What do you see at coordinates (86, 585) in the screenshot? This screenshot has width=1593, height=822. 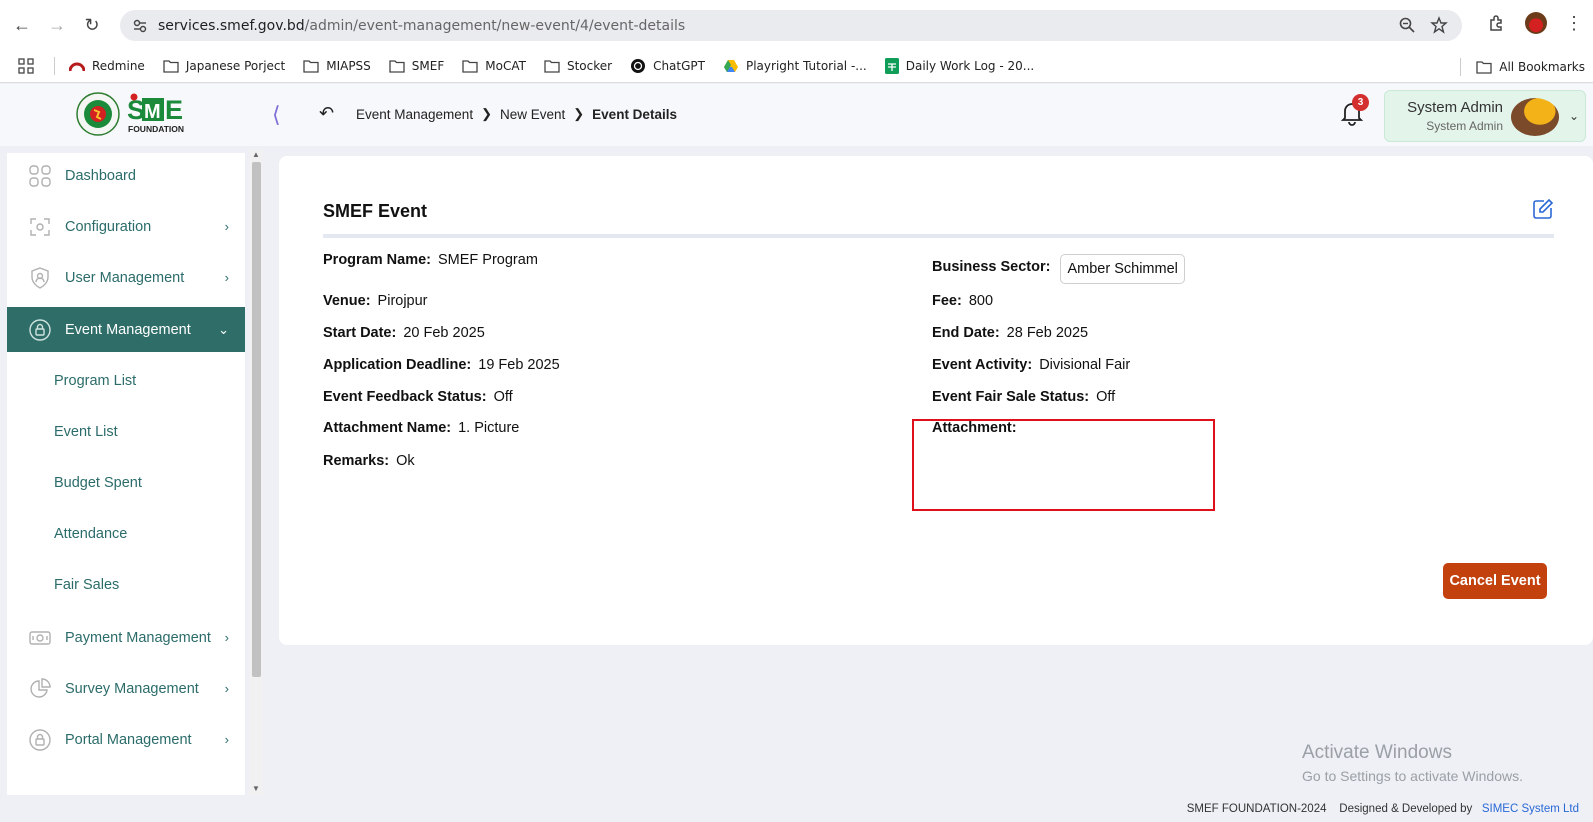 I see `sidebar-subitem-fair-sales: Fair Sales` at bounding box center [86, 585].